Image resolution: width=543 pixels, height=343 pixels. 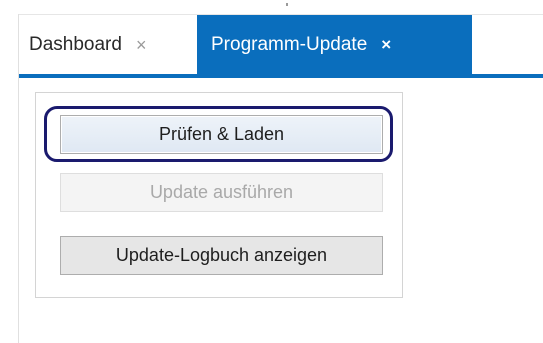 I want to click on tab-programm-update: Programm-Update ×, so click(x=334, y=44).